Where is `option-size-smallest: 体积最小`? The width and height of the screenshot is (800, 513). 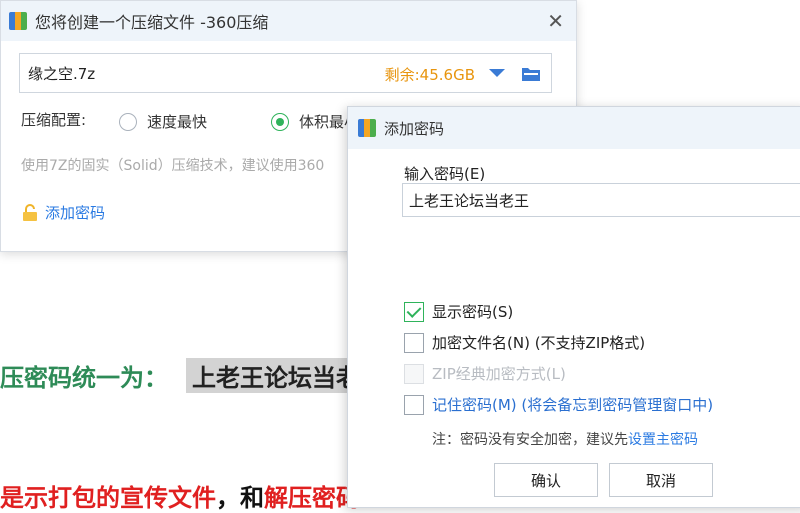 option-size-smallest: 体积最小 is located at coordinates (315, 121).